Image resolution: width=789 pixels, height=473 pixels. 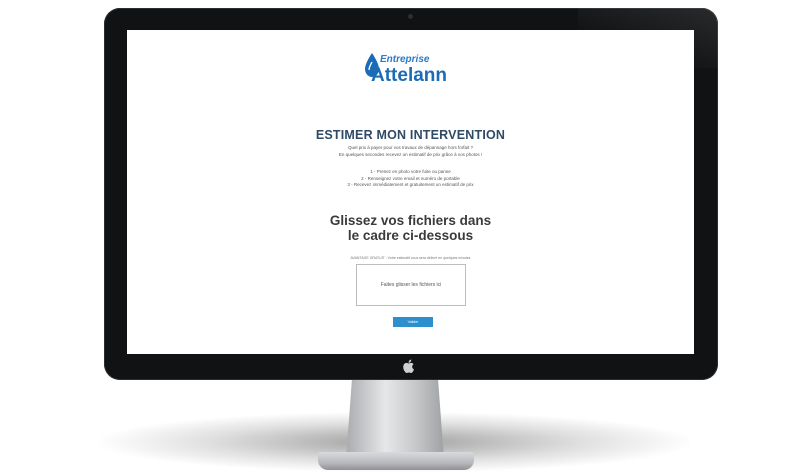 I want to click on monitor-stand, so click(x=395, y=420).